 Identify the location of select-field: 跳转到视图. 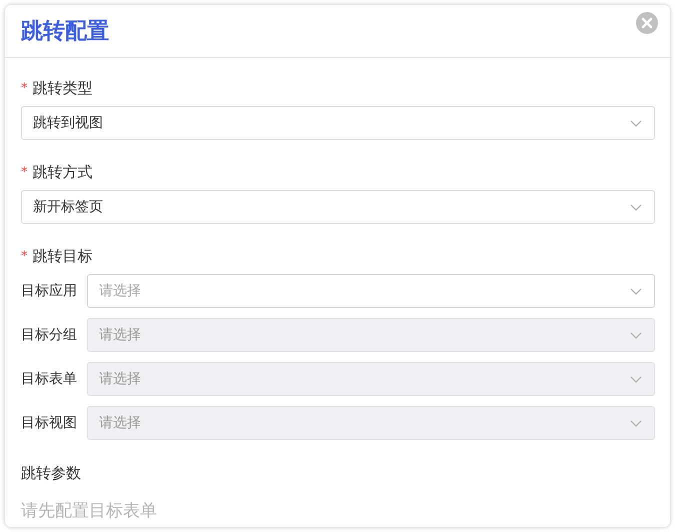
(338, 123).